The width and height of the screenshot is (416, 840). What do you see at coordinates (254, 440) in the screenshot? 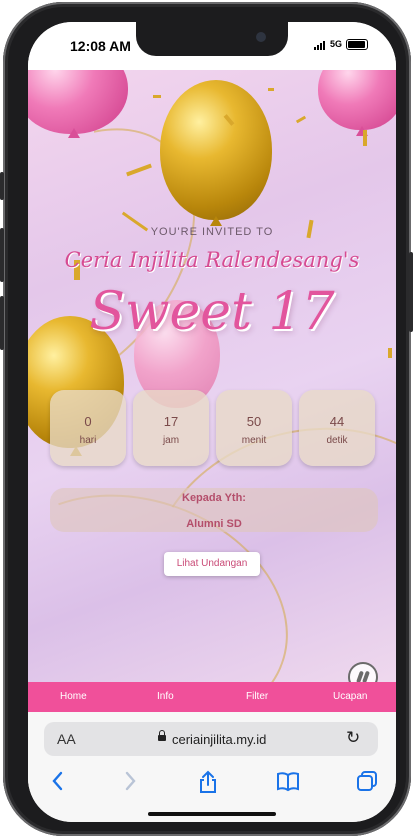
I see `countdown-label: menit` at bounding box center [254, 440].